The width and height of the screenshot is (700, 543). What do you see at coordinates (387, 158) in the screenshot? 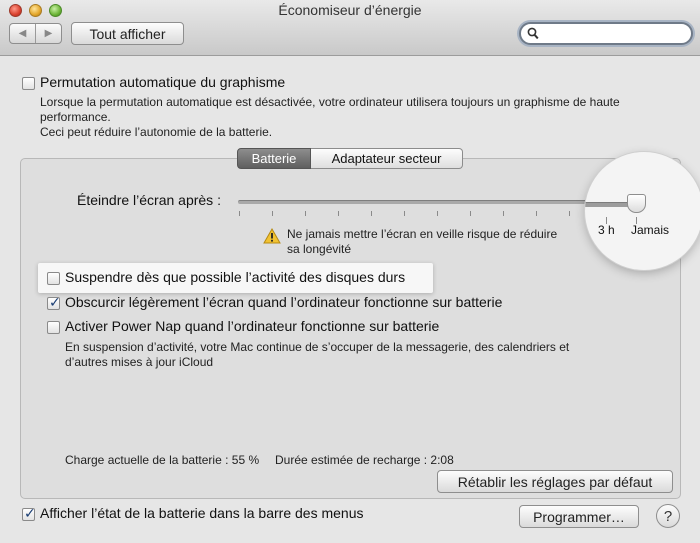
I see `tab-power-adapter: Adaptateur secteur` at bounding box center [387, 158].